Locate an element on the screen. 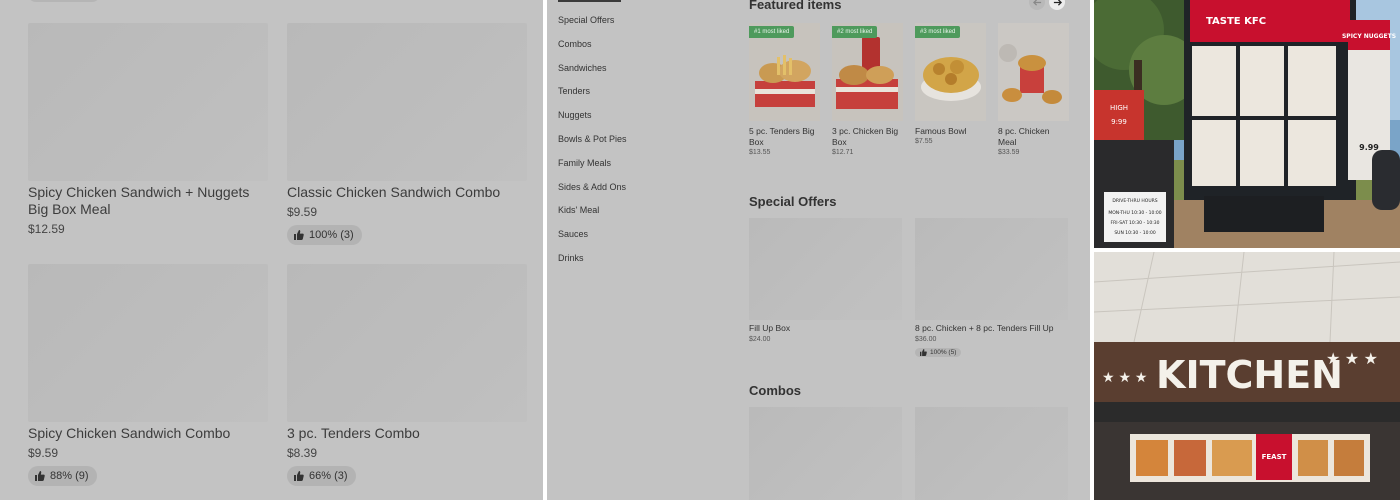  featured-item-name: Famous Bowl is located at coordinates (941, 131).